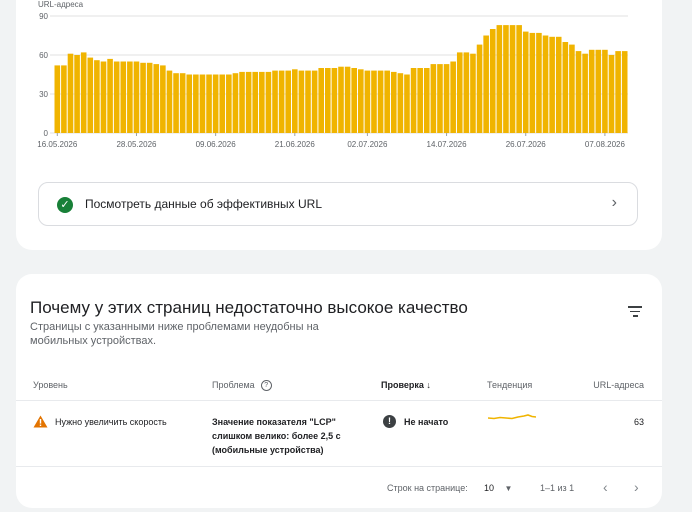  What do you see at coordinates (614, 202) in the screenshot?
I see `chevron-right-icon: ›` at bounding box center [614, 202].